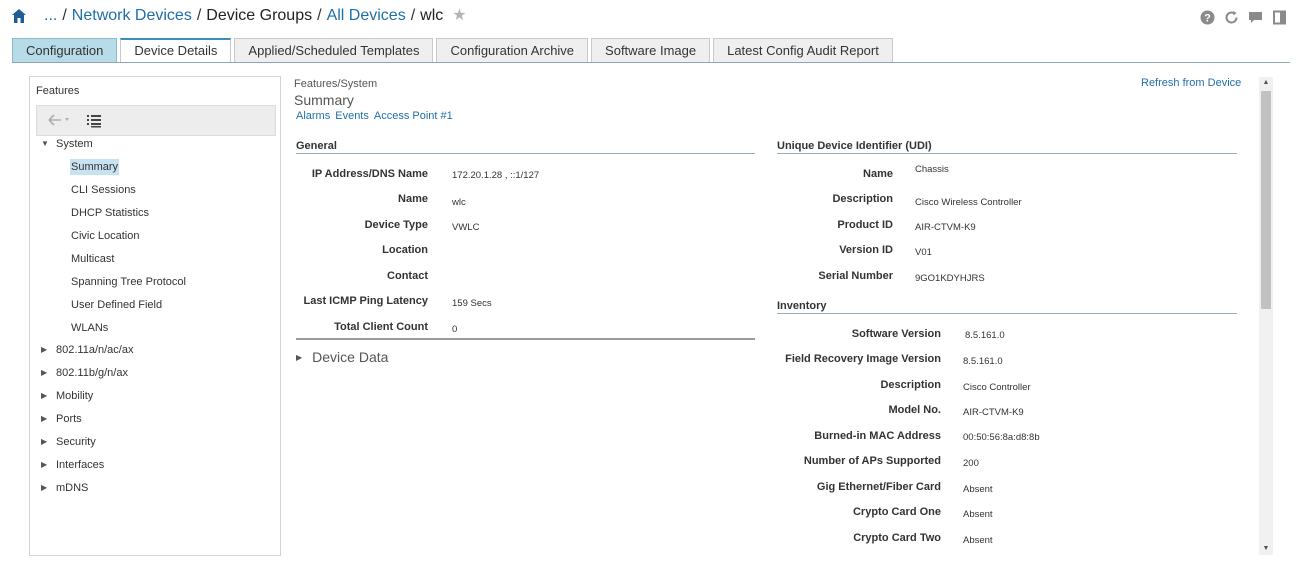 This screenshot has height=575, width=1303. What do you see at coordinates (58, 91) in the screenshot?
I see `features-title: Features` at bounding box center [58, 91].